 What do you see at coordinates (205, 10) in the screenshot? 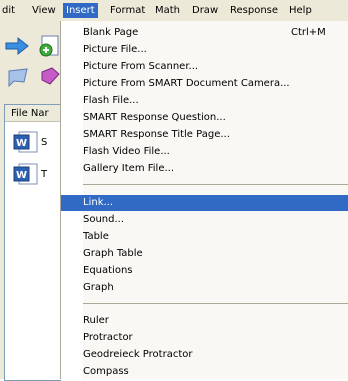
I see `menu-draw: Draw` at bounding box center [205, 10].